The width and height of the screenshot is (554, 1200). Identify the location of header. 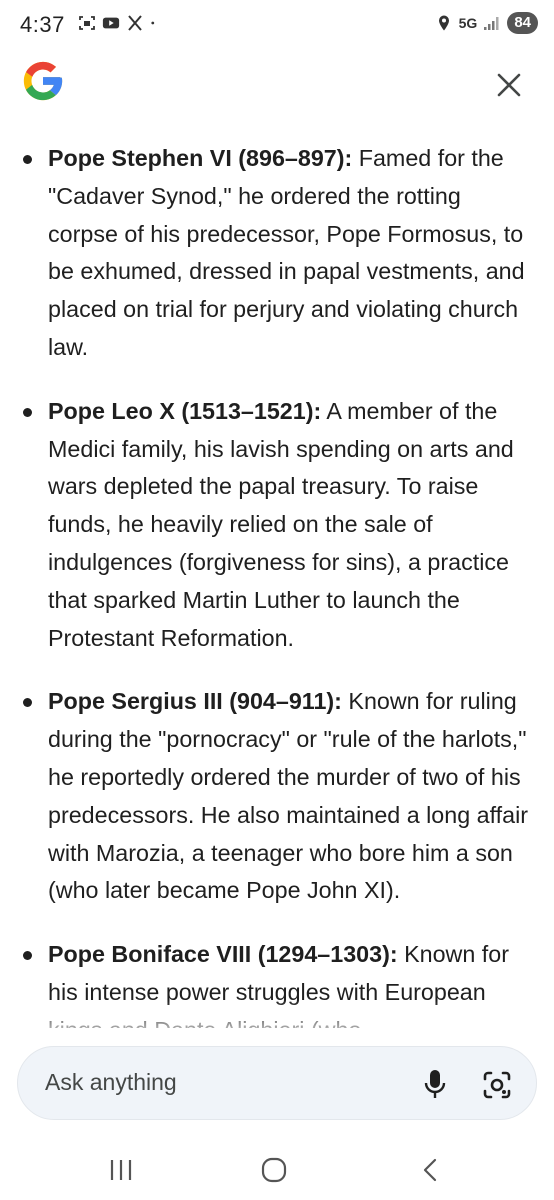
(277, 86).